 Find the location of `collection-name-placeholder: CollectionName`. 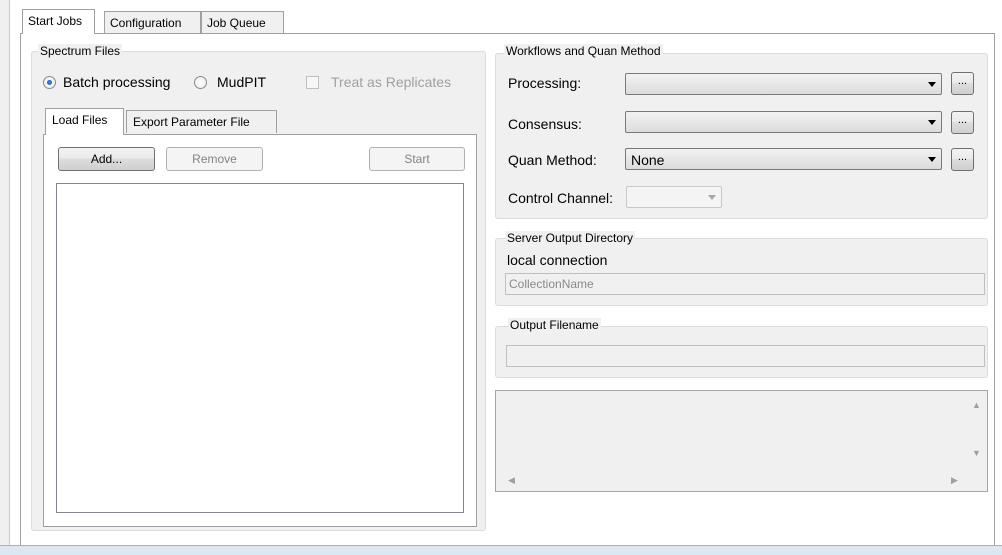

collection-name-placeholder: CollectionName is located at coordinates (551, 284).